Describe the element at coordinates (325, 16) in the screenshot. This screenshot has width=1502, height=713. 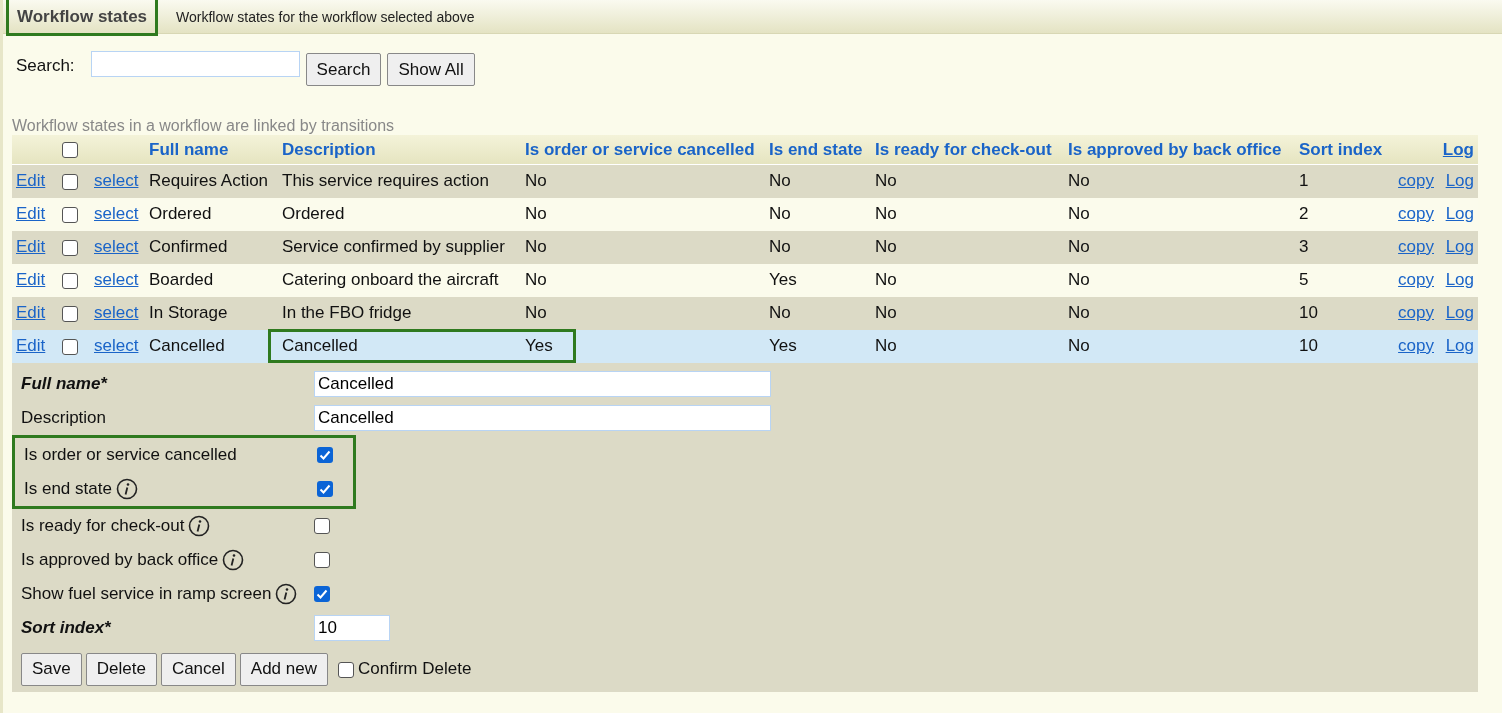
I see `section-subtitle: Workflow states for the workflow selected above` at that location.